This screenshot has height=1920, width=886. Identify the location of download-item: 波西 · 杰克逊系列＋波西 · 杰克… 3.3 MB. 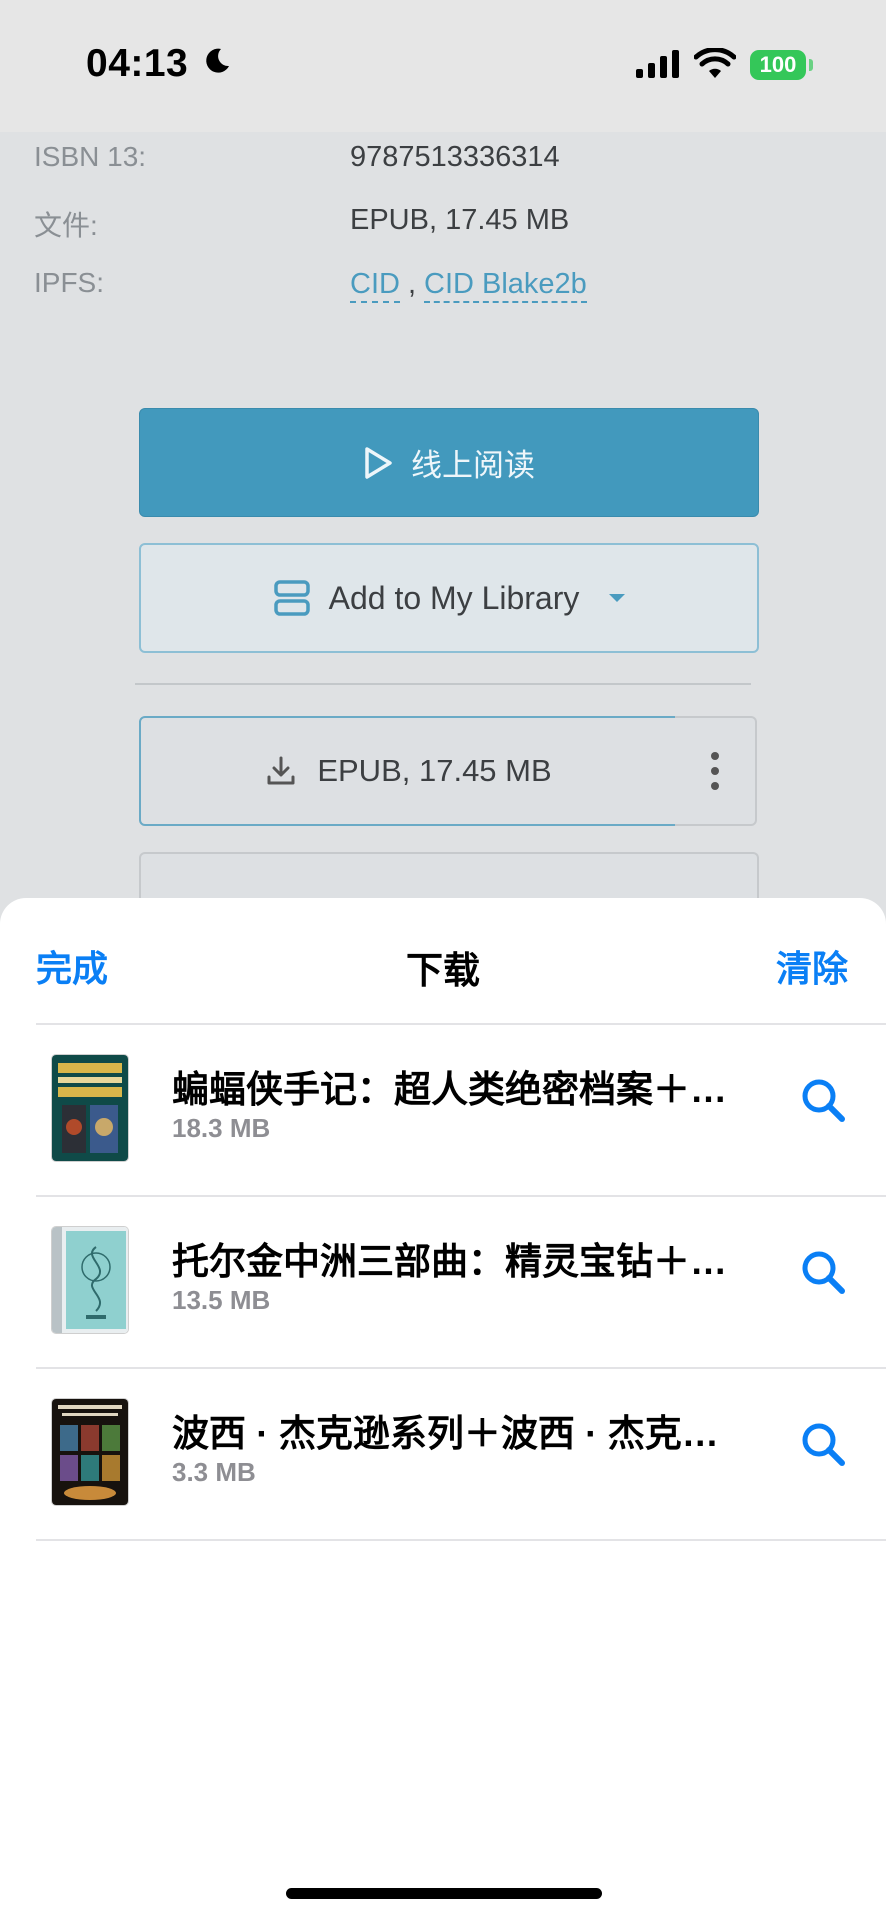
(443, 1454).